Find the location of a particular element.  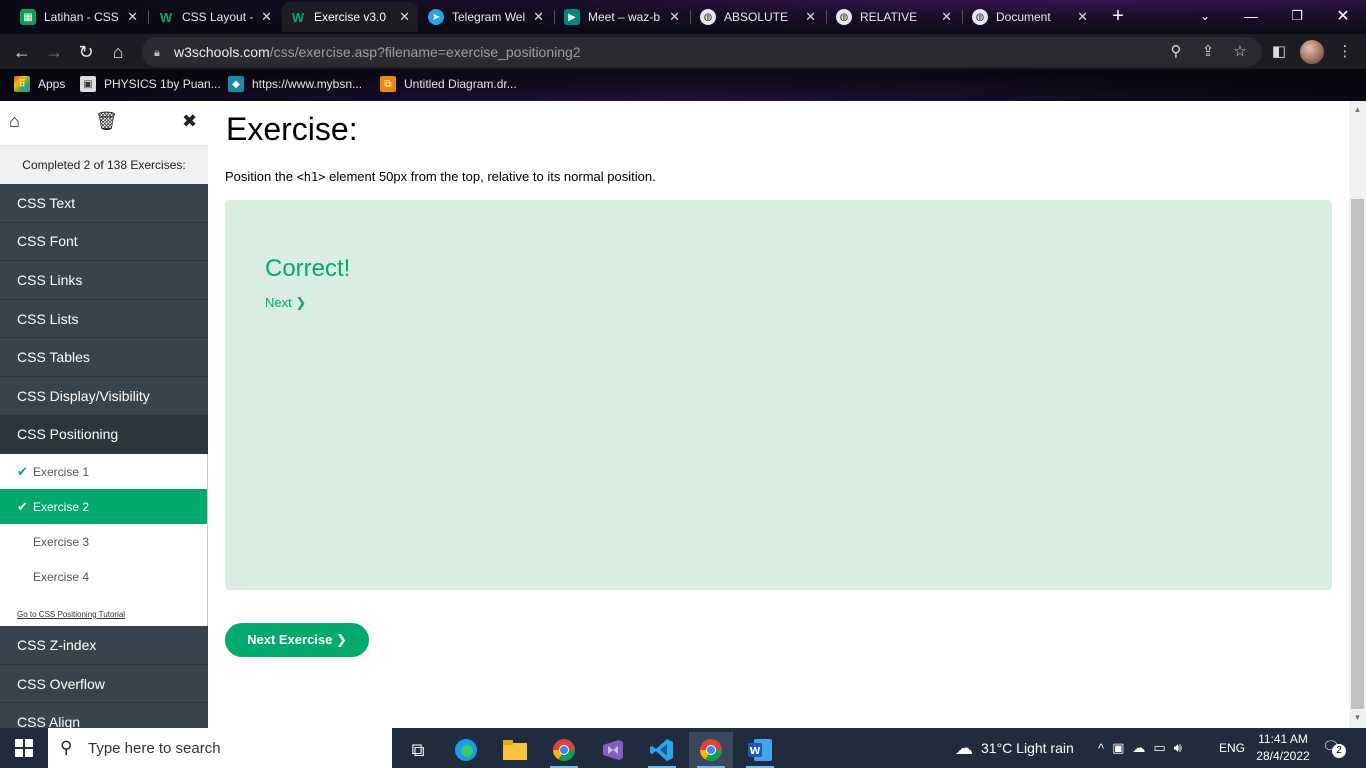

tab-css-layout: W CSS Layout - ✕ is located at coordinates (215, 17).